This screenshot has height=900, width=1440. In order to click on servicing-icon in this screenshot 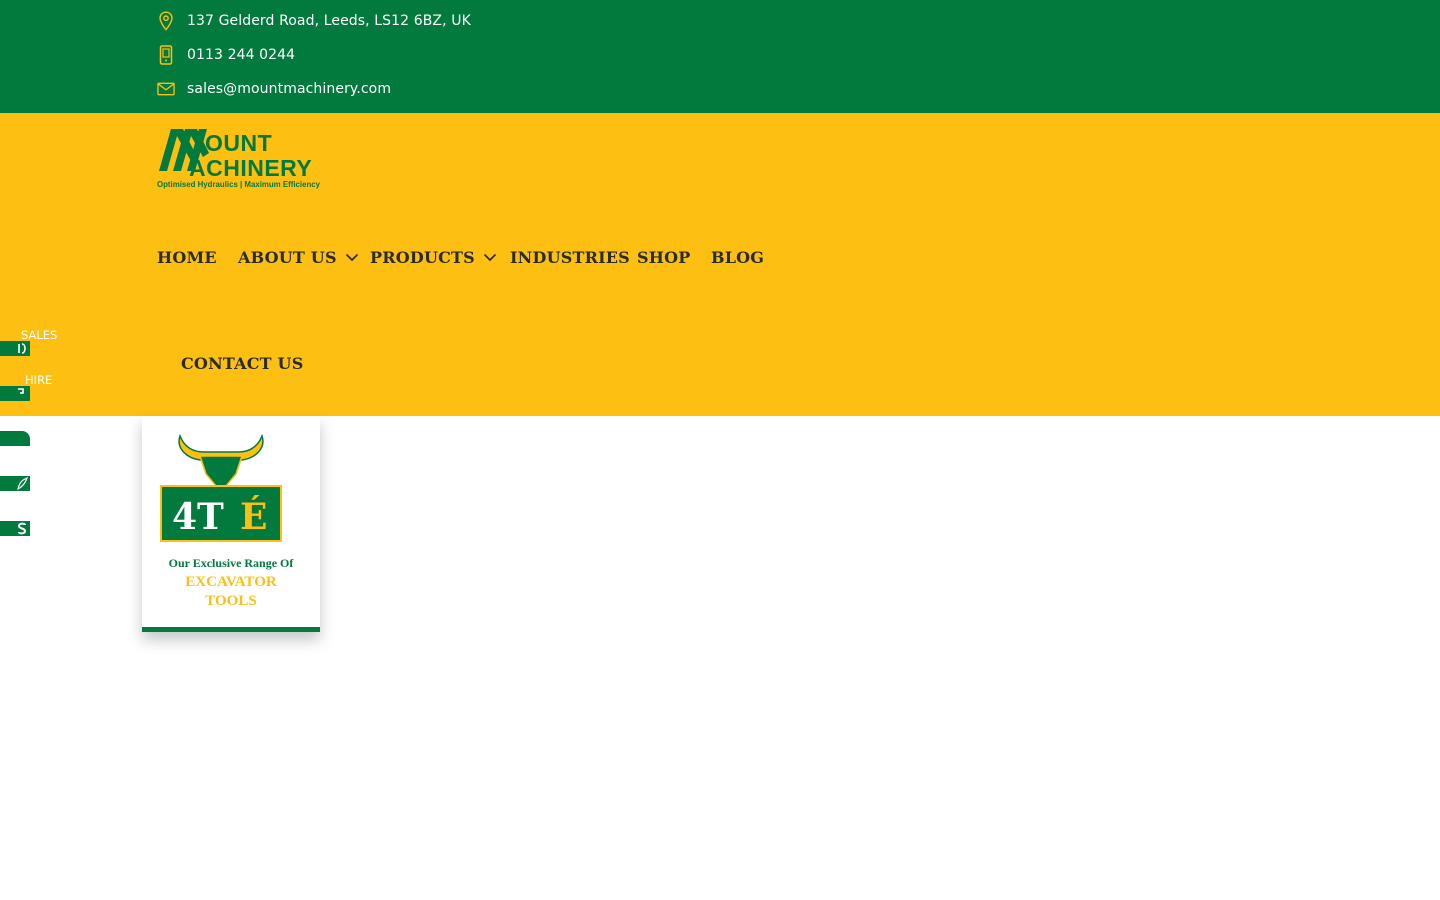, I will do `click(22, 438)`.